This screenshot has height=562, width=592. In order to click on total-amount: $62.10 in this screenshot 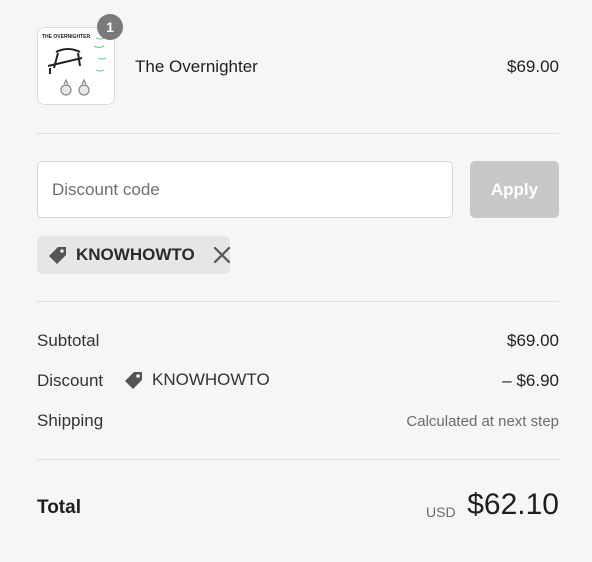, I will do `click(513, 504)`.